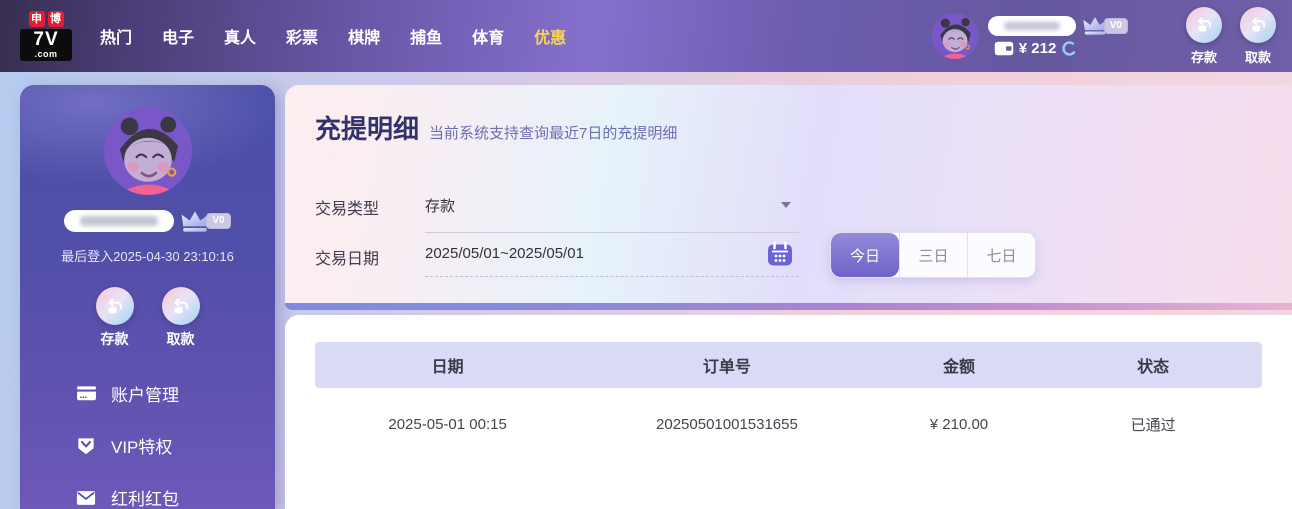  I want to click on nav-quick-actions: 存款 取款, so click(1231, 36).